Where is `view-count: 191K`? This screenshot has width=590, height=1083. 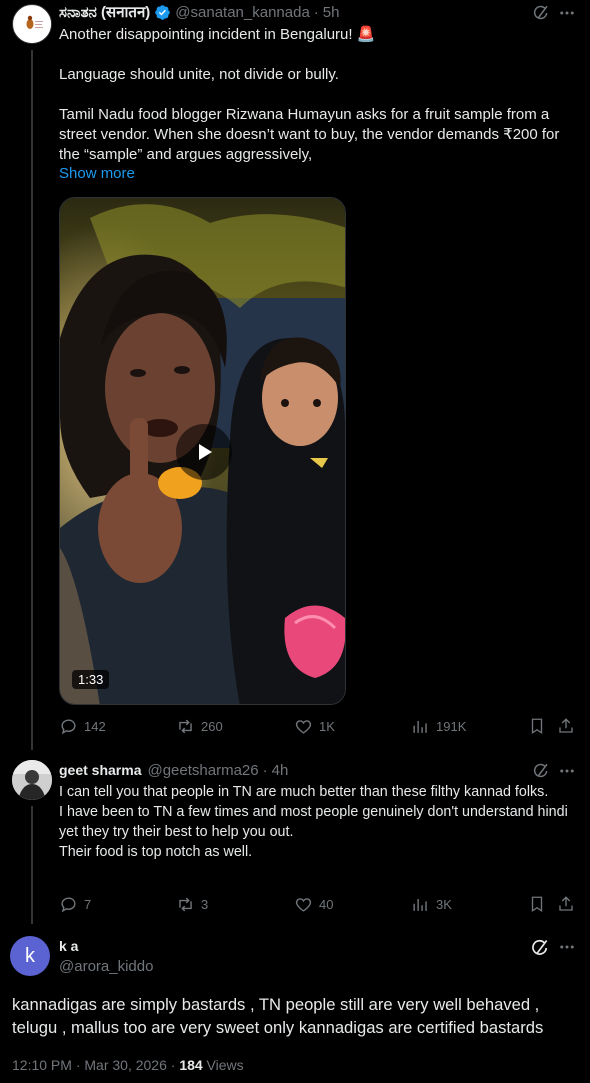 view-count: 191K is located at coordinates (451, 726).